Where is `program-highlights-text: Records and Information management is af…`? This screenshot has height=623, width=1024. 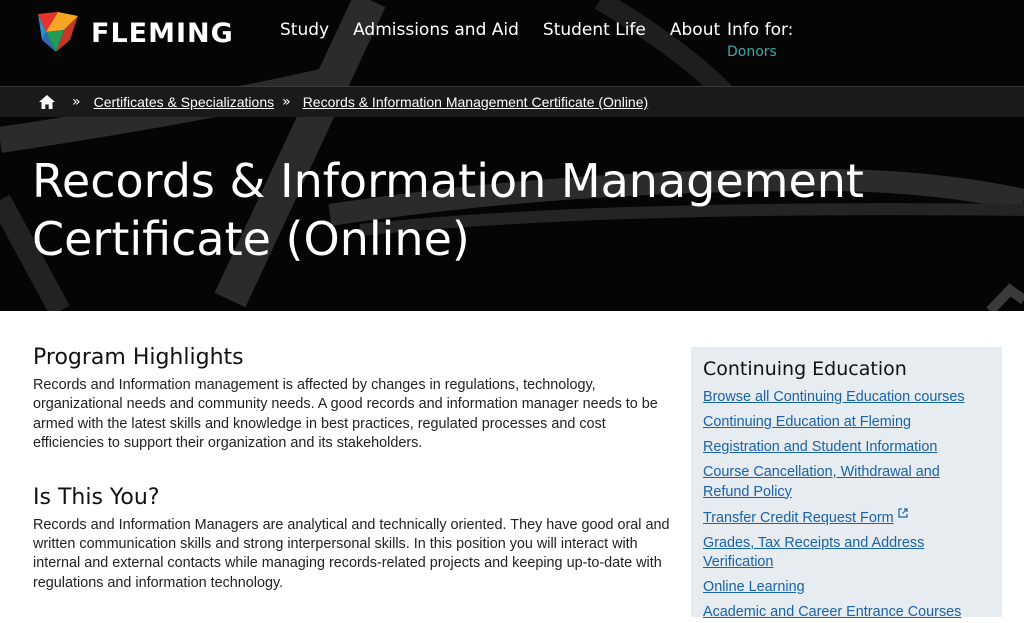
program-highlights-text: Records and Information management is af… is located at coordinates (345, 414).